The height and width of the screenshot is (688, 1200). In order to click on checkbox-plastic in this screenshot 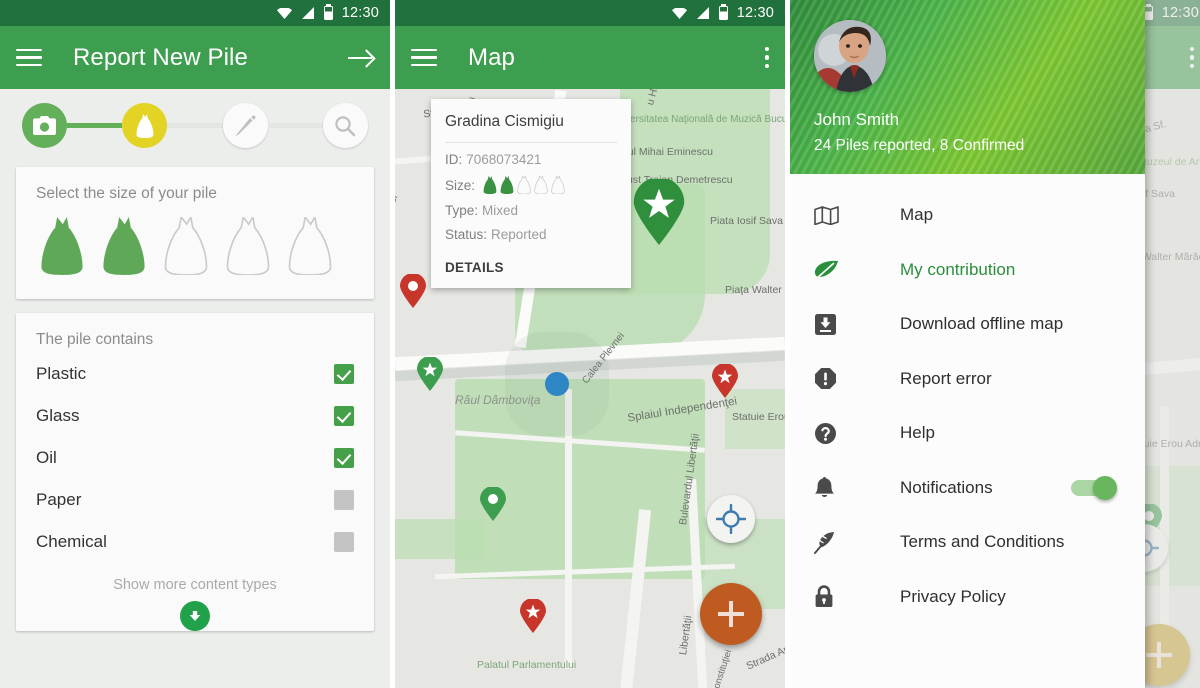, I will do `click(344, 374)`.